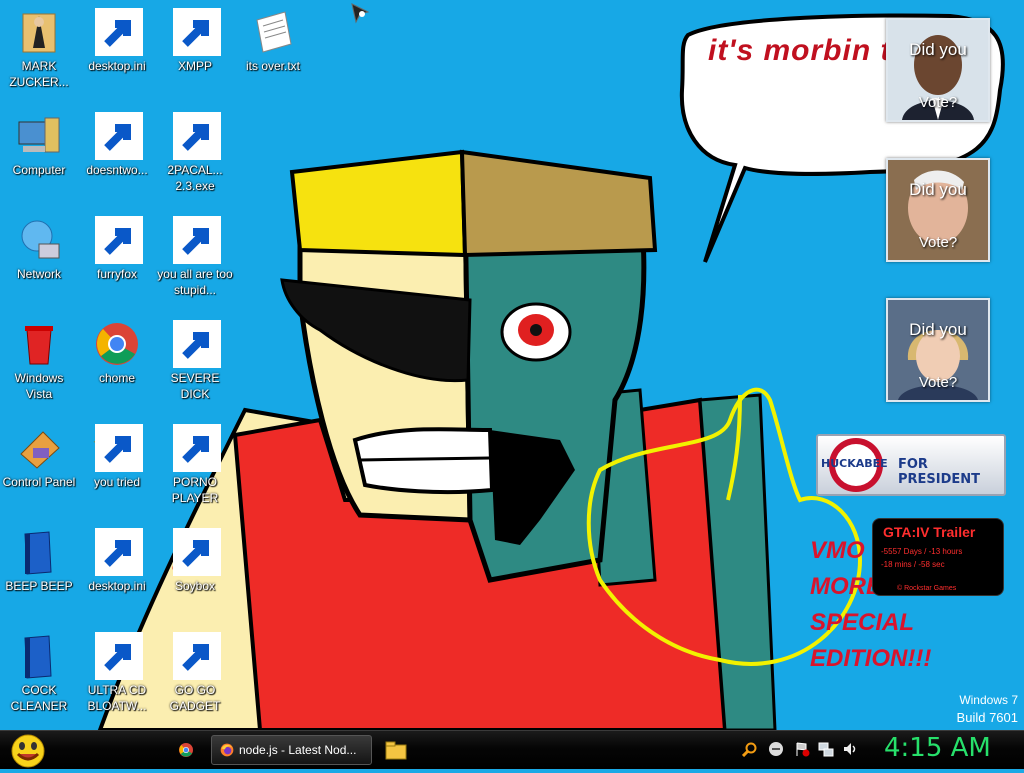 The height and width of the screenshot is (773, 1024). Describe the element at coordinates (802, 749) in the screenshot. I see `action-center-flag-icon` at that location.